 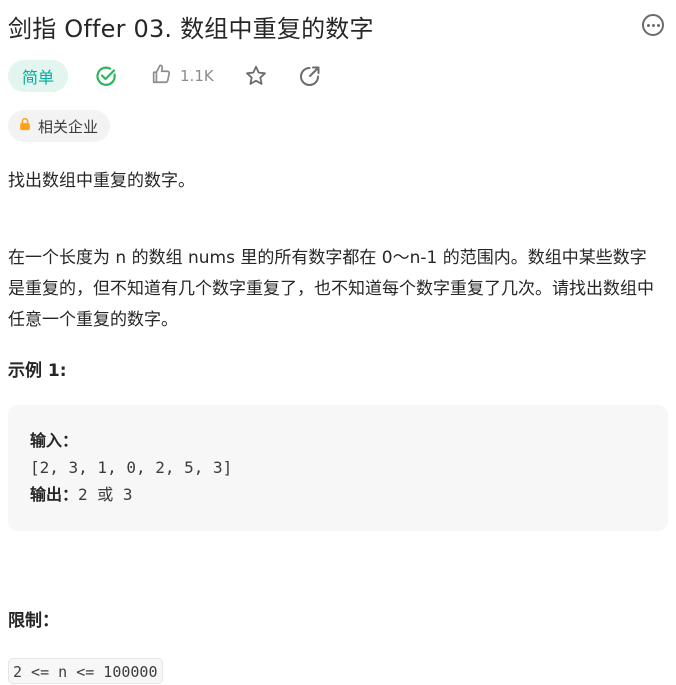 I want to click on star-icon, so click(x=256, y=76).